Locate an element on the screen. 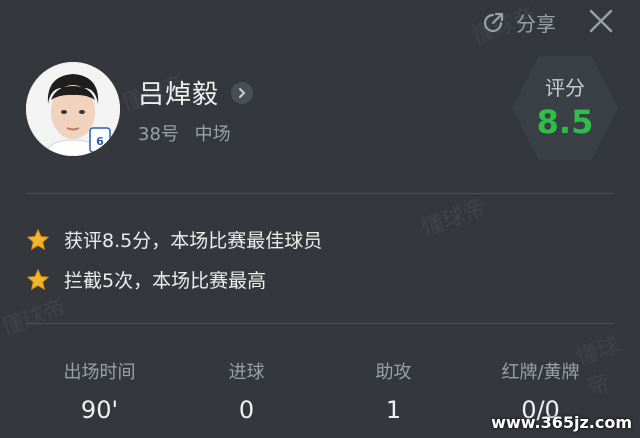 The height and width of the screenshot is (438, 640). svg-text: 6 is located at coordinates (100, 141).